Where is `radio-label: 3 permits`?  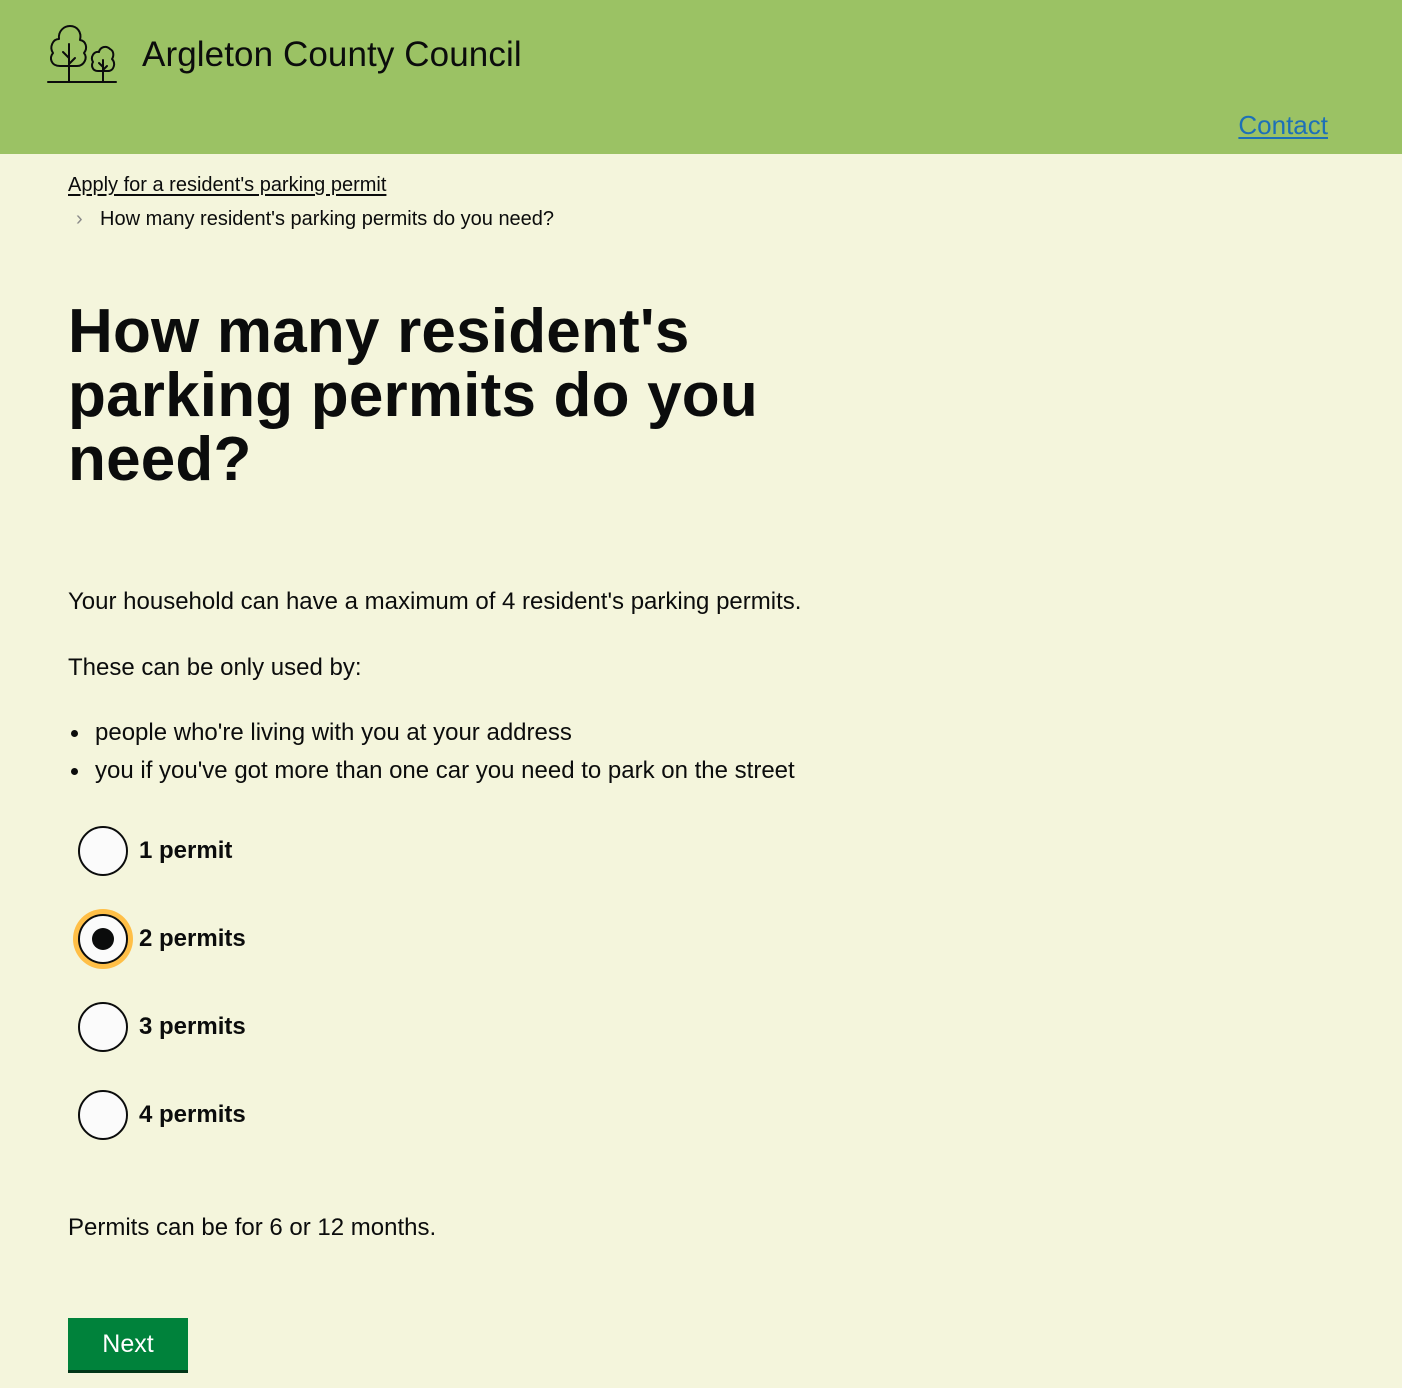 radio-label: 3 permits is located at coordinates (192, 1027).